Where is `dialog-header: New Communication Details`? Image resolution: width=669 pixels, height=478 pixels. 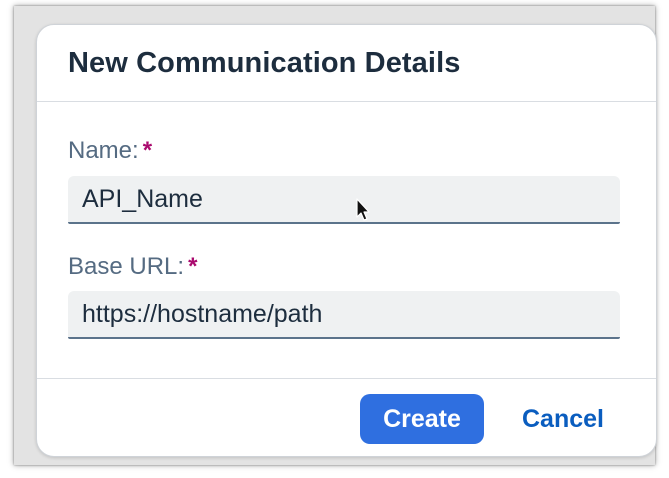
dialog-header: New Communication Details is located at coordinates (346, 63).